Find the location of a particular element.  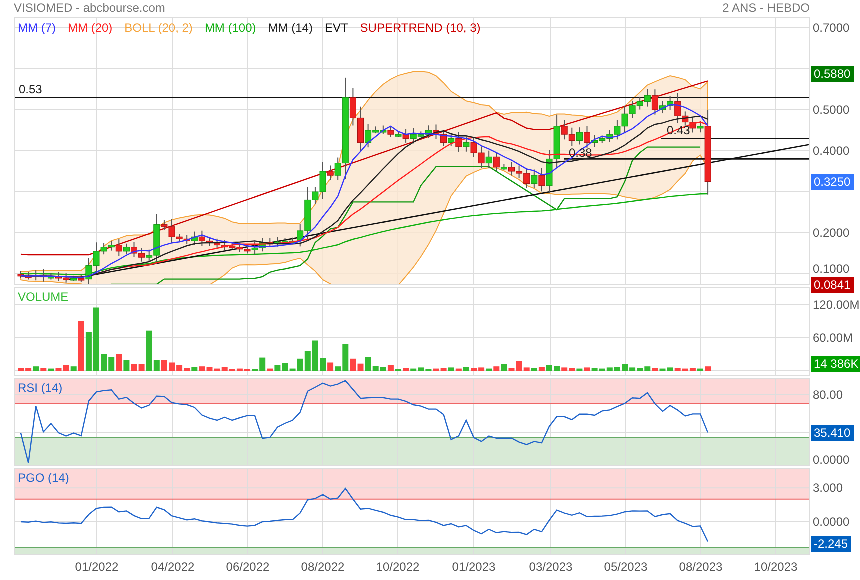

price-badge: 0.0841 is located at coordinates (832, 285).